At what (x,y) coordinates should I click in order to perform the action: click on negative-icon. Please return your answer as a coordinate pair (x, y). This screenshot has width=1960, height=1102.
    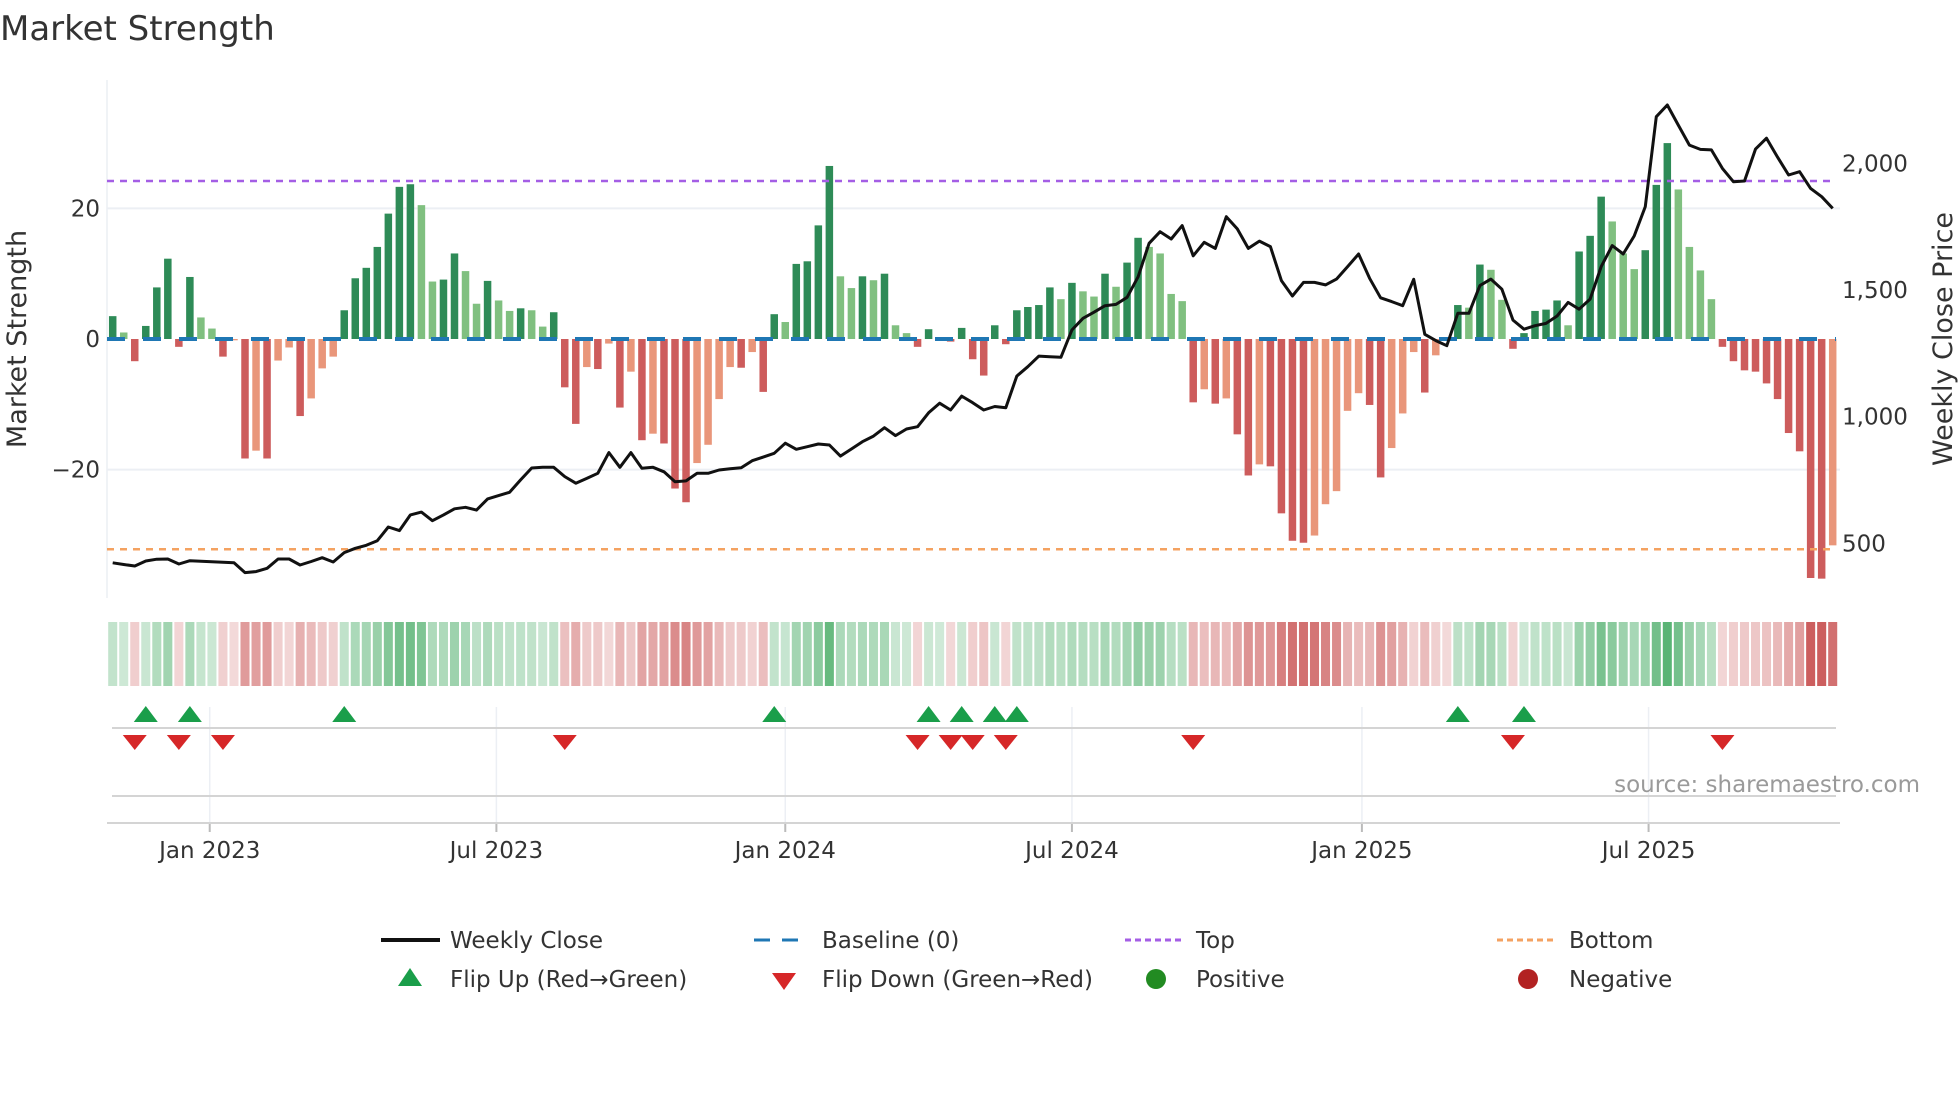
    Looking at the image, I should click on (1528, 979).